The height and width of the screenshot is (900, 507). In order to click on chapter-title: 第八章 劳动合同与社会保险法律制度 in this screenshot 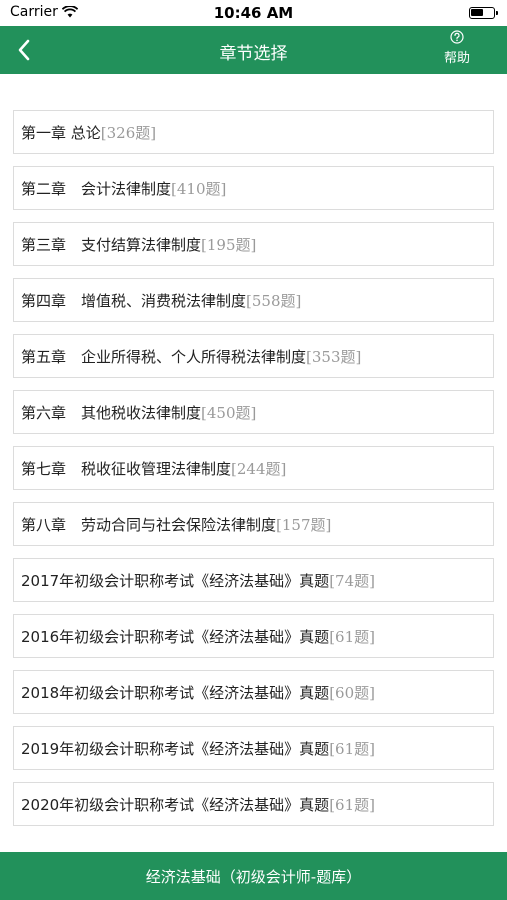, I will do `click(149, 524)`.